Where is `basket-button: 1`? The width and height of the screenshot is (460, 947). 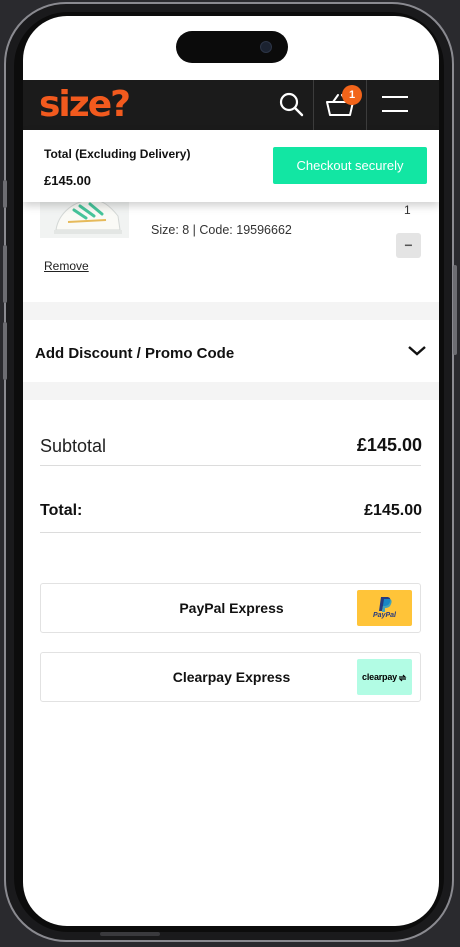 basket-button: 1 is located at coordinates (340, 105).